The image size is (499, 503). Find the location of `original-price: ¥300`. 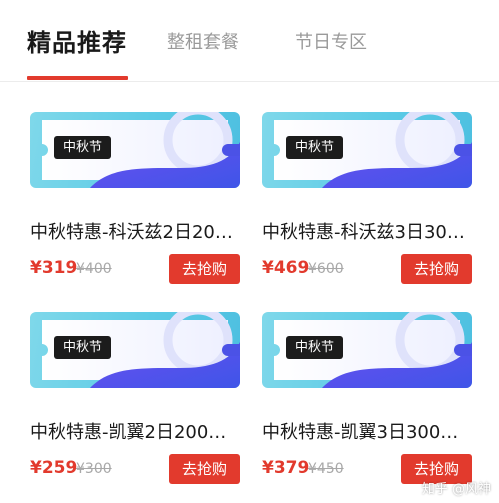

original-price: ¥300 is located at coordinates (94, 469).